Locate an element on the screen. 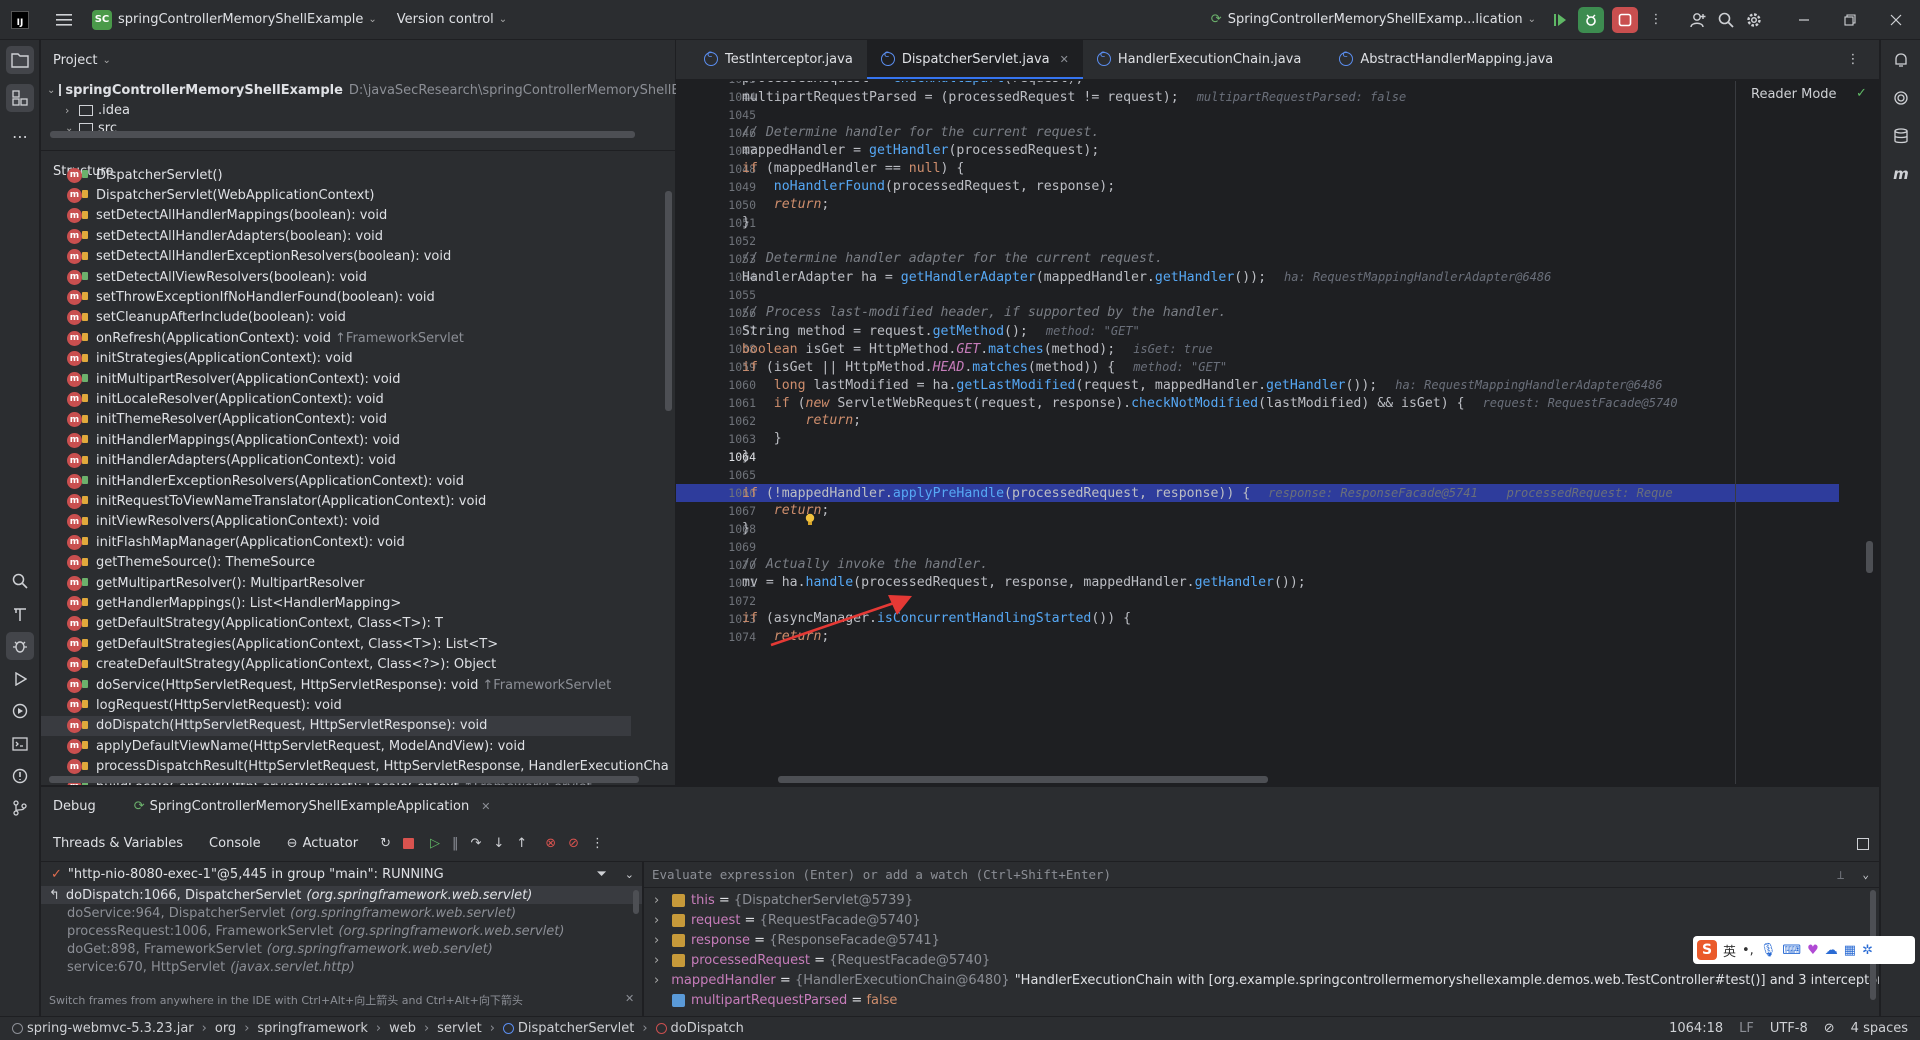 The width and height of the screenshot is (1920, 1040). structure-icon is located at coordinates (20, 98).